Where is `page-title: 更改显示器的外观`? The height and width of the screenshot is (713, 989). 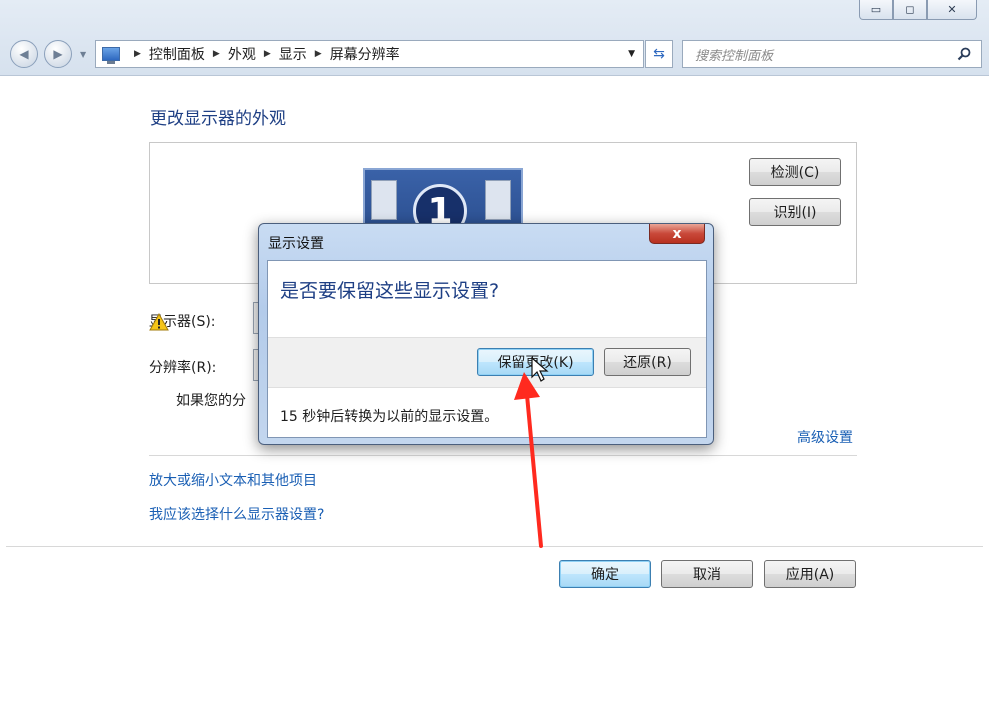 page-title: 更改显示器的外观 is located at coordinates (218, 119).